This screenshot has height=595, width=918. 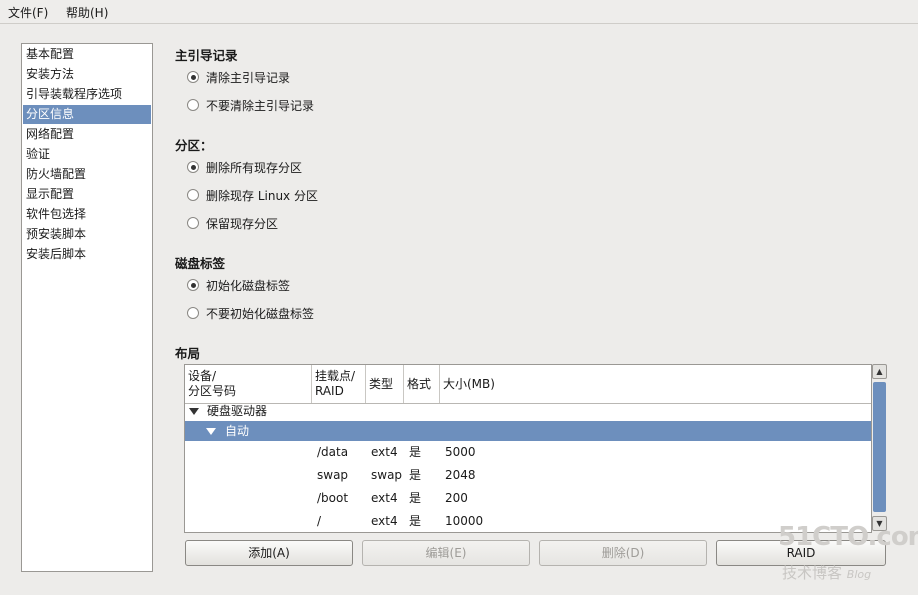 What do you see at coordinates (528, 521) in the screenshot?
I see `table-row: / ext4 是 10000` at bounding box center [528, 521].